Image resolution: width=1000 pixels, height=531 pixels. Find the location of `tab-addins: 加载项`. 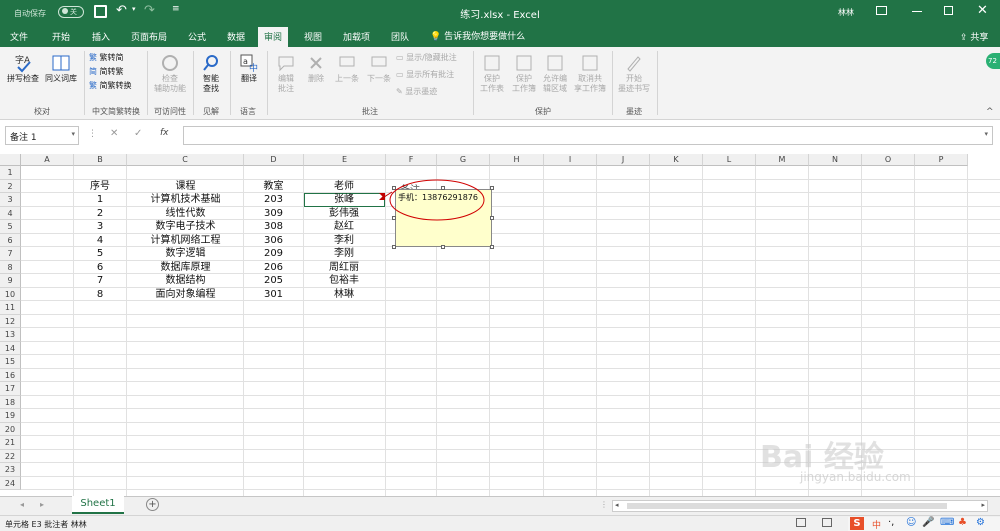

tab-addins: 加载项 is located at coordinates (356, 36).